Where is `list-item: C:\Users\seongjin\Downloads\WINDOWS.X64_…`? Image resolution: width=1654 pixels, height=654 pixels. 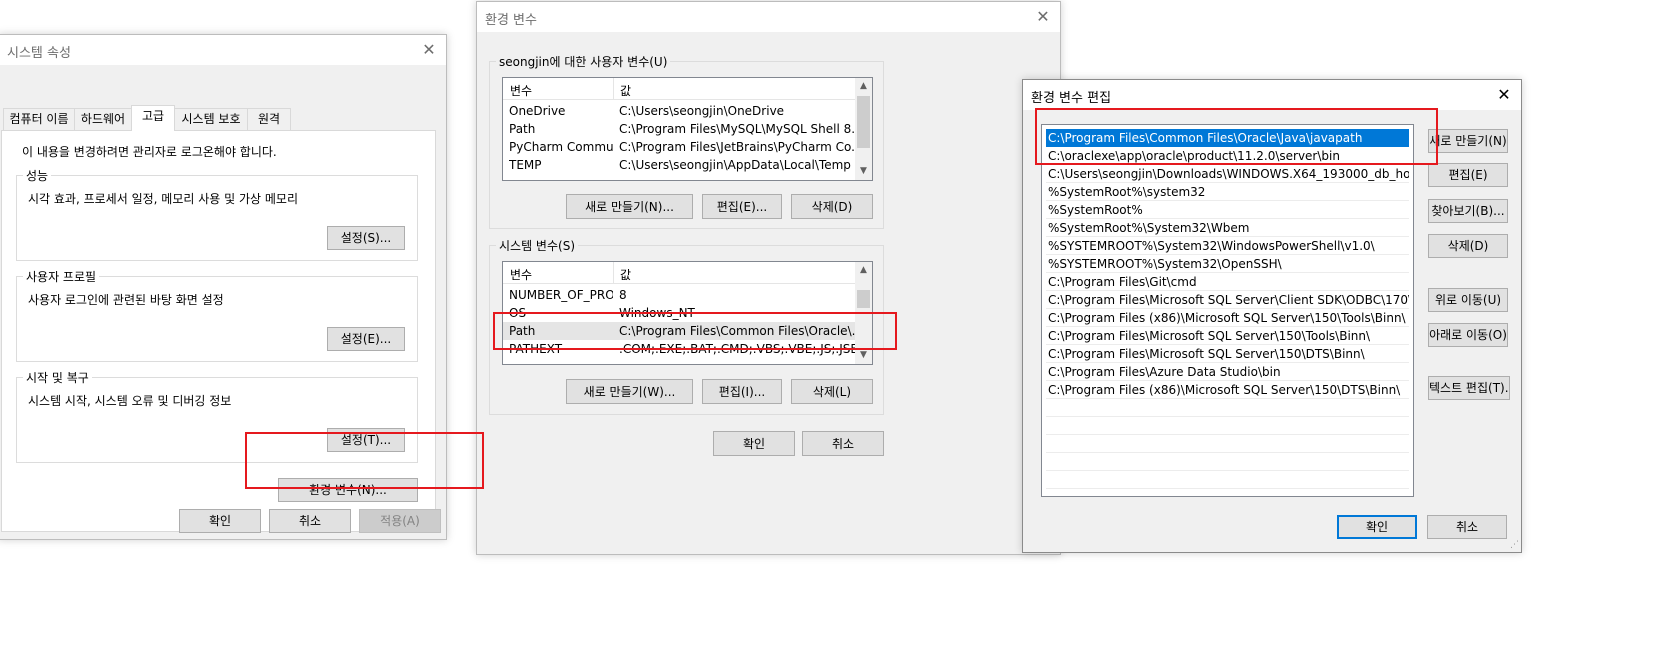
list-item: C:\Users\seongjin\Downloads\WINDOWS.X64_… is located at coordinates (1227, 174).